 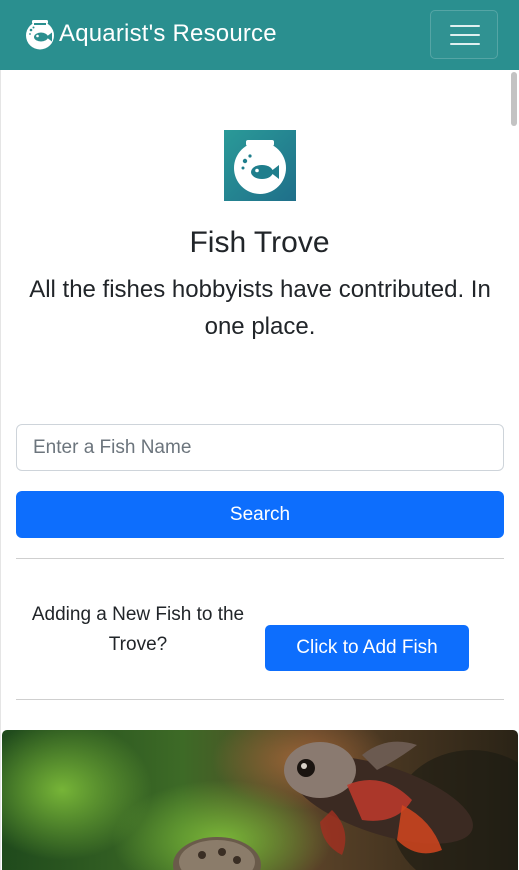 I want to click on navbar: Aquarist's Resource, so click(x=259, y=35).